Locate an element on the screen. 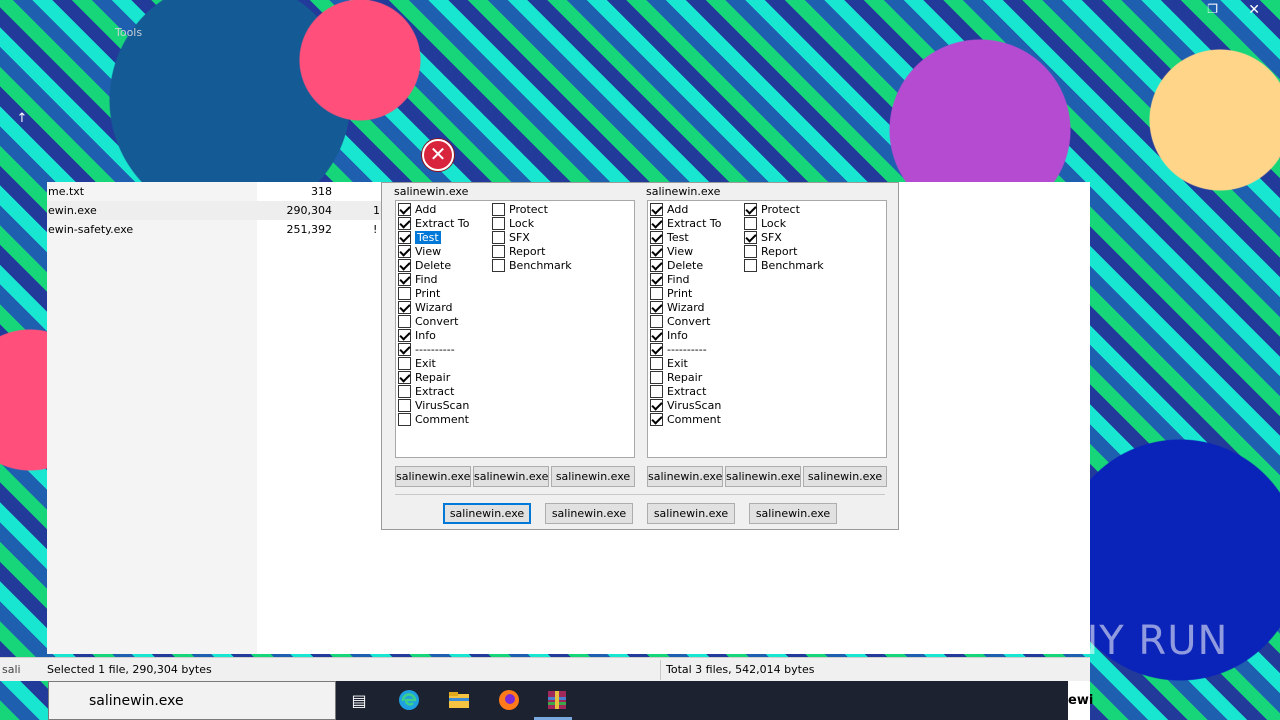  dialog-button-2: salinewin.exe is located at coordinates (589, 513).